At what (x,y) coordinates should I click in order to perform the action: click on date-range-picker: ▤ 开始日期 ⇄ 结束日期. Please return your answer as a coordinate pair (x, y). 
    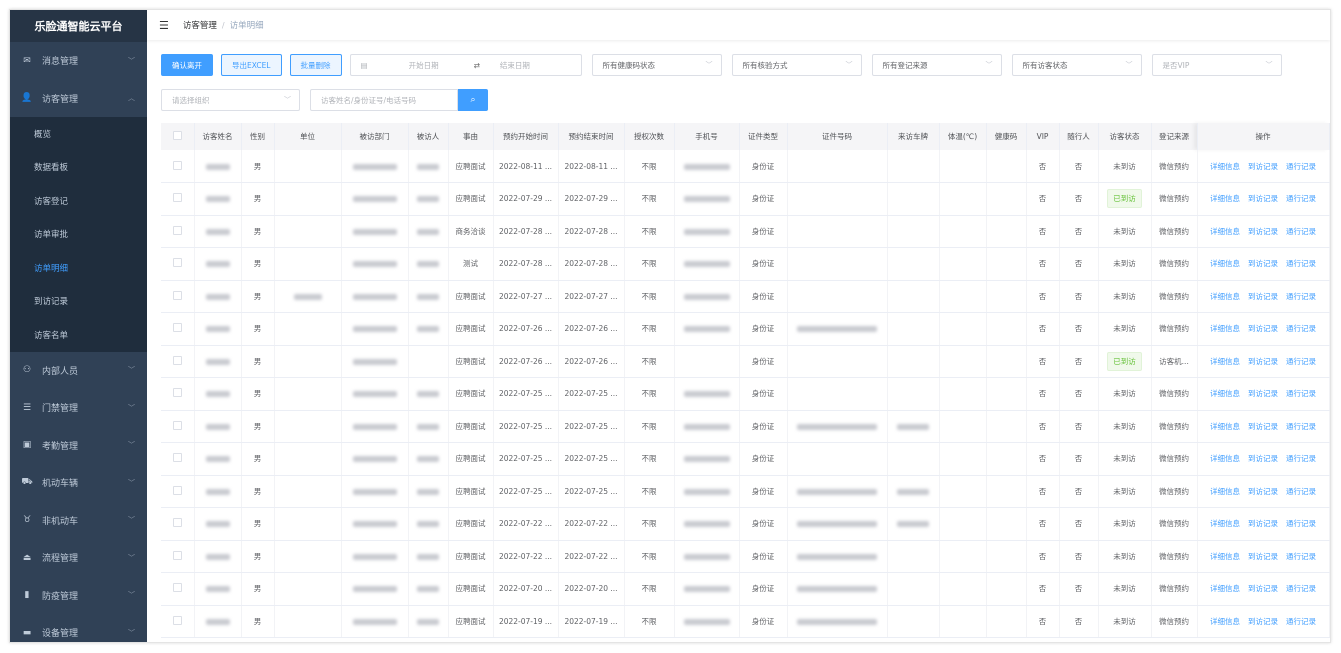
    Looking at the image, I should click on (465, 65).